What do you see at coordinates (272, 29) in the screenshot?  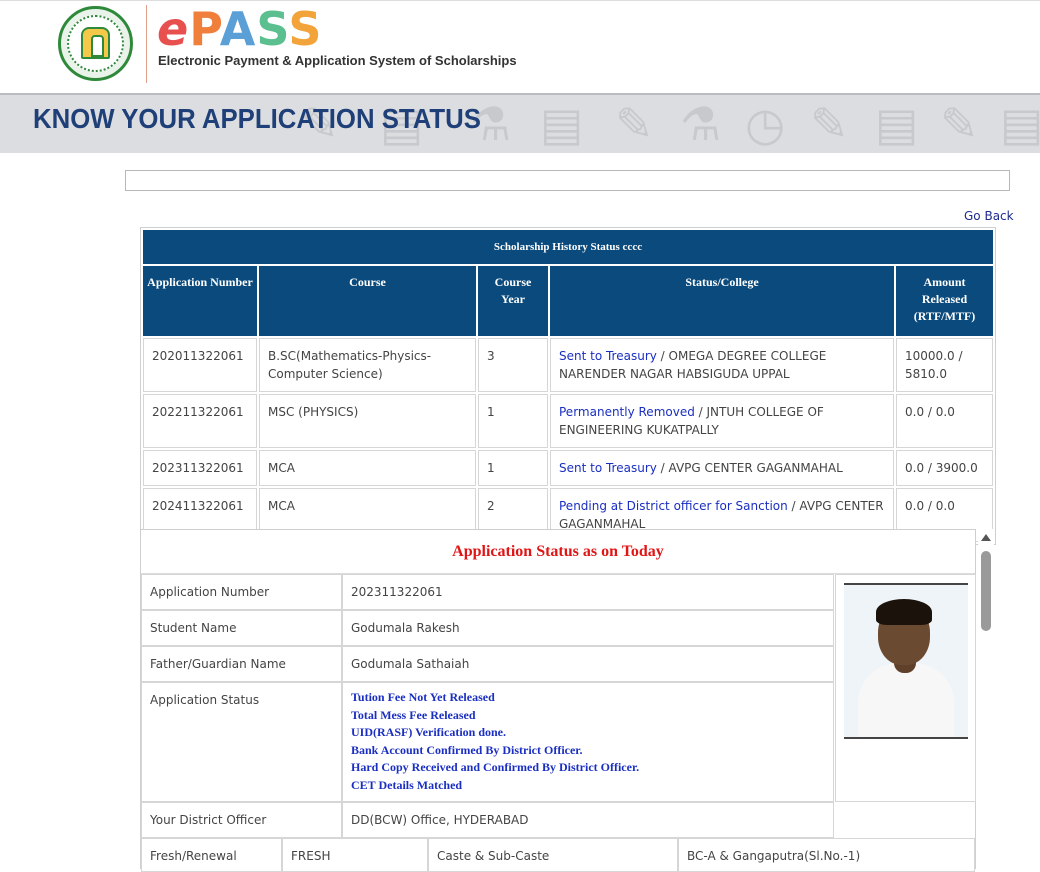 I see `logo-letter-s1: S` at bounding box center [272, 29].